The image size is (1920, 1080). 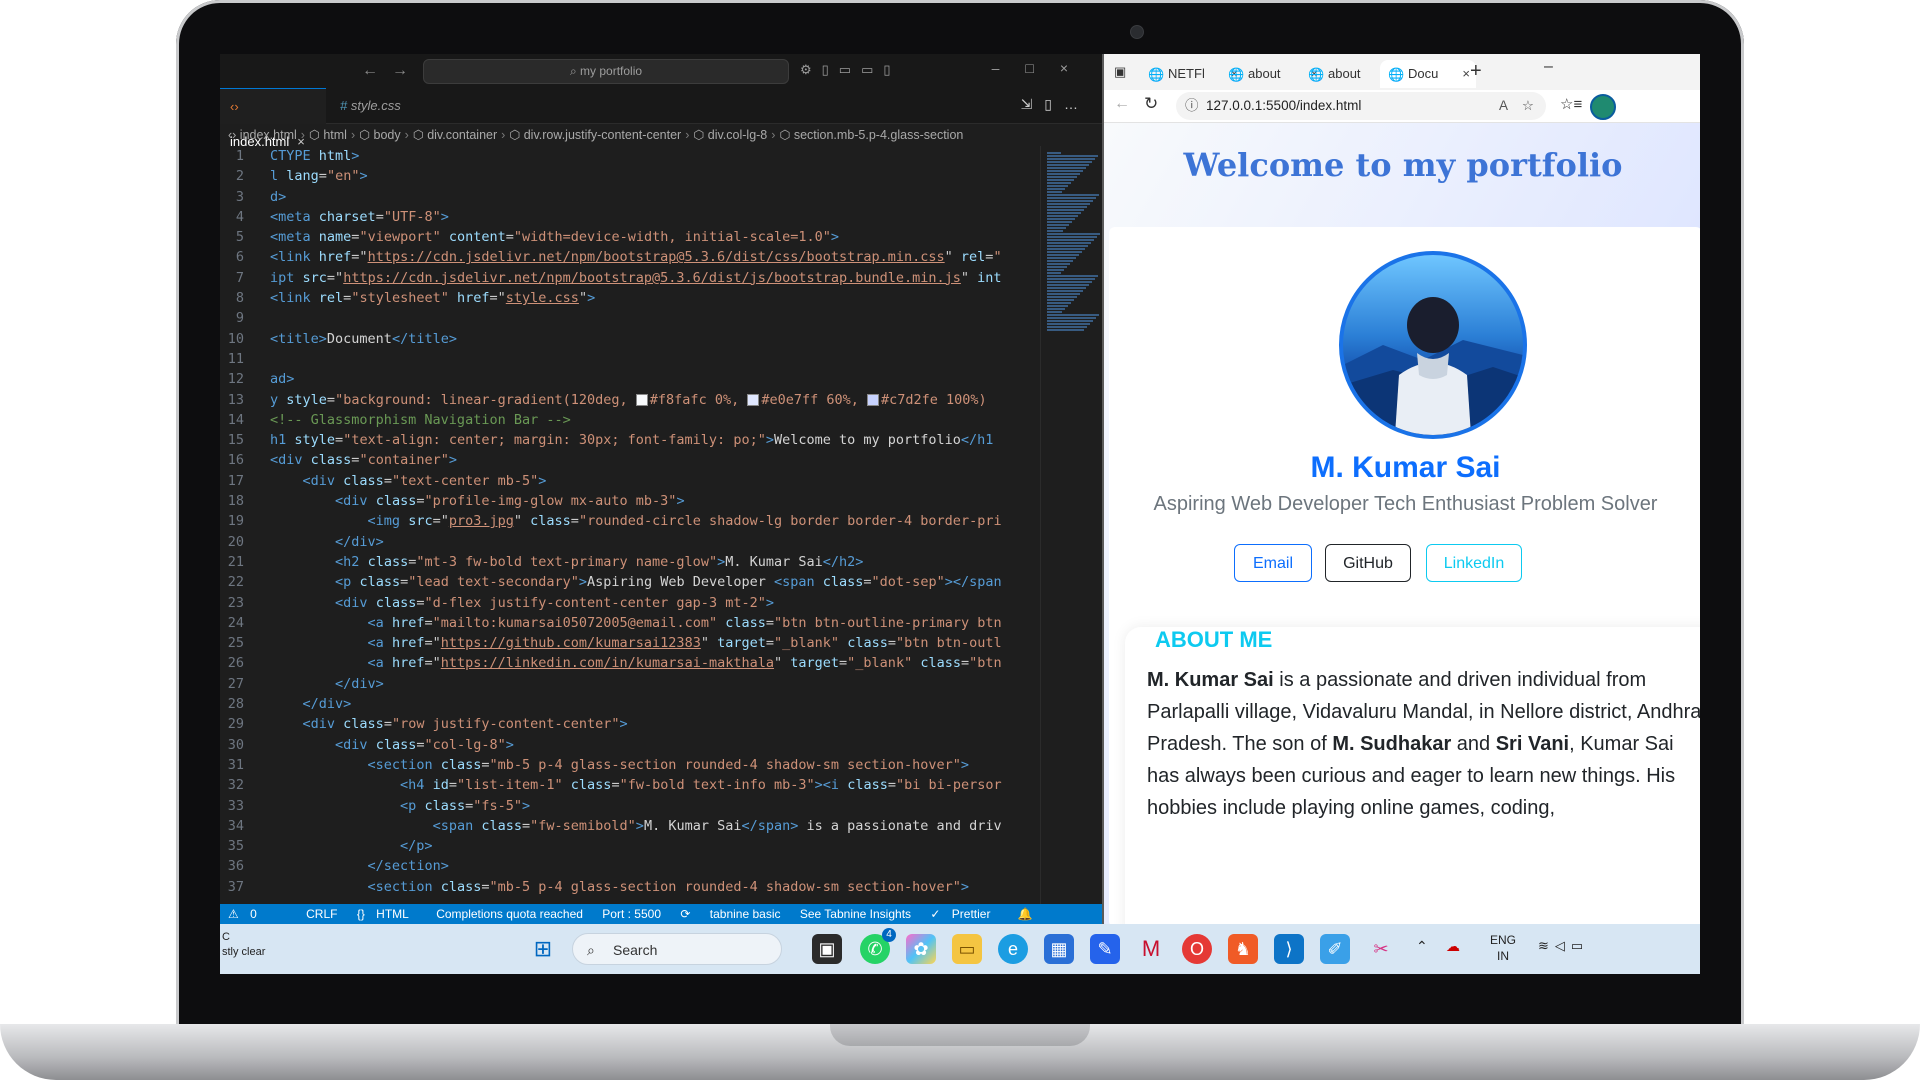 What do you see at coordinates (1243, 949) in the screenshot?
I see `brave-icon: ♞` at bounding box center [1243, 949].